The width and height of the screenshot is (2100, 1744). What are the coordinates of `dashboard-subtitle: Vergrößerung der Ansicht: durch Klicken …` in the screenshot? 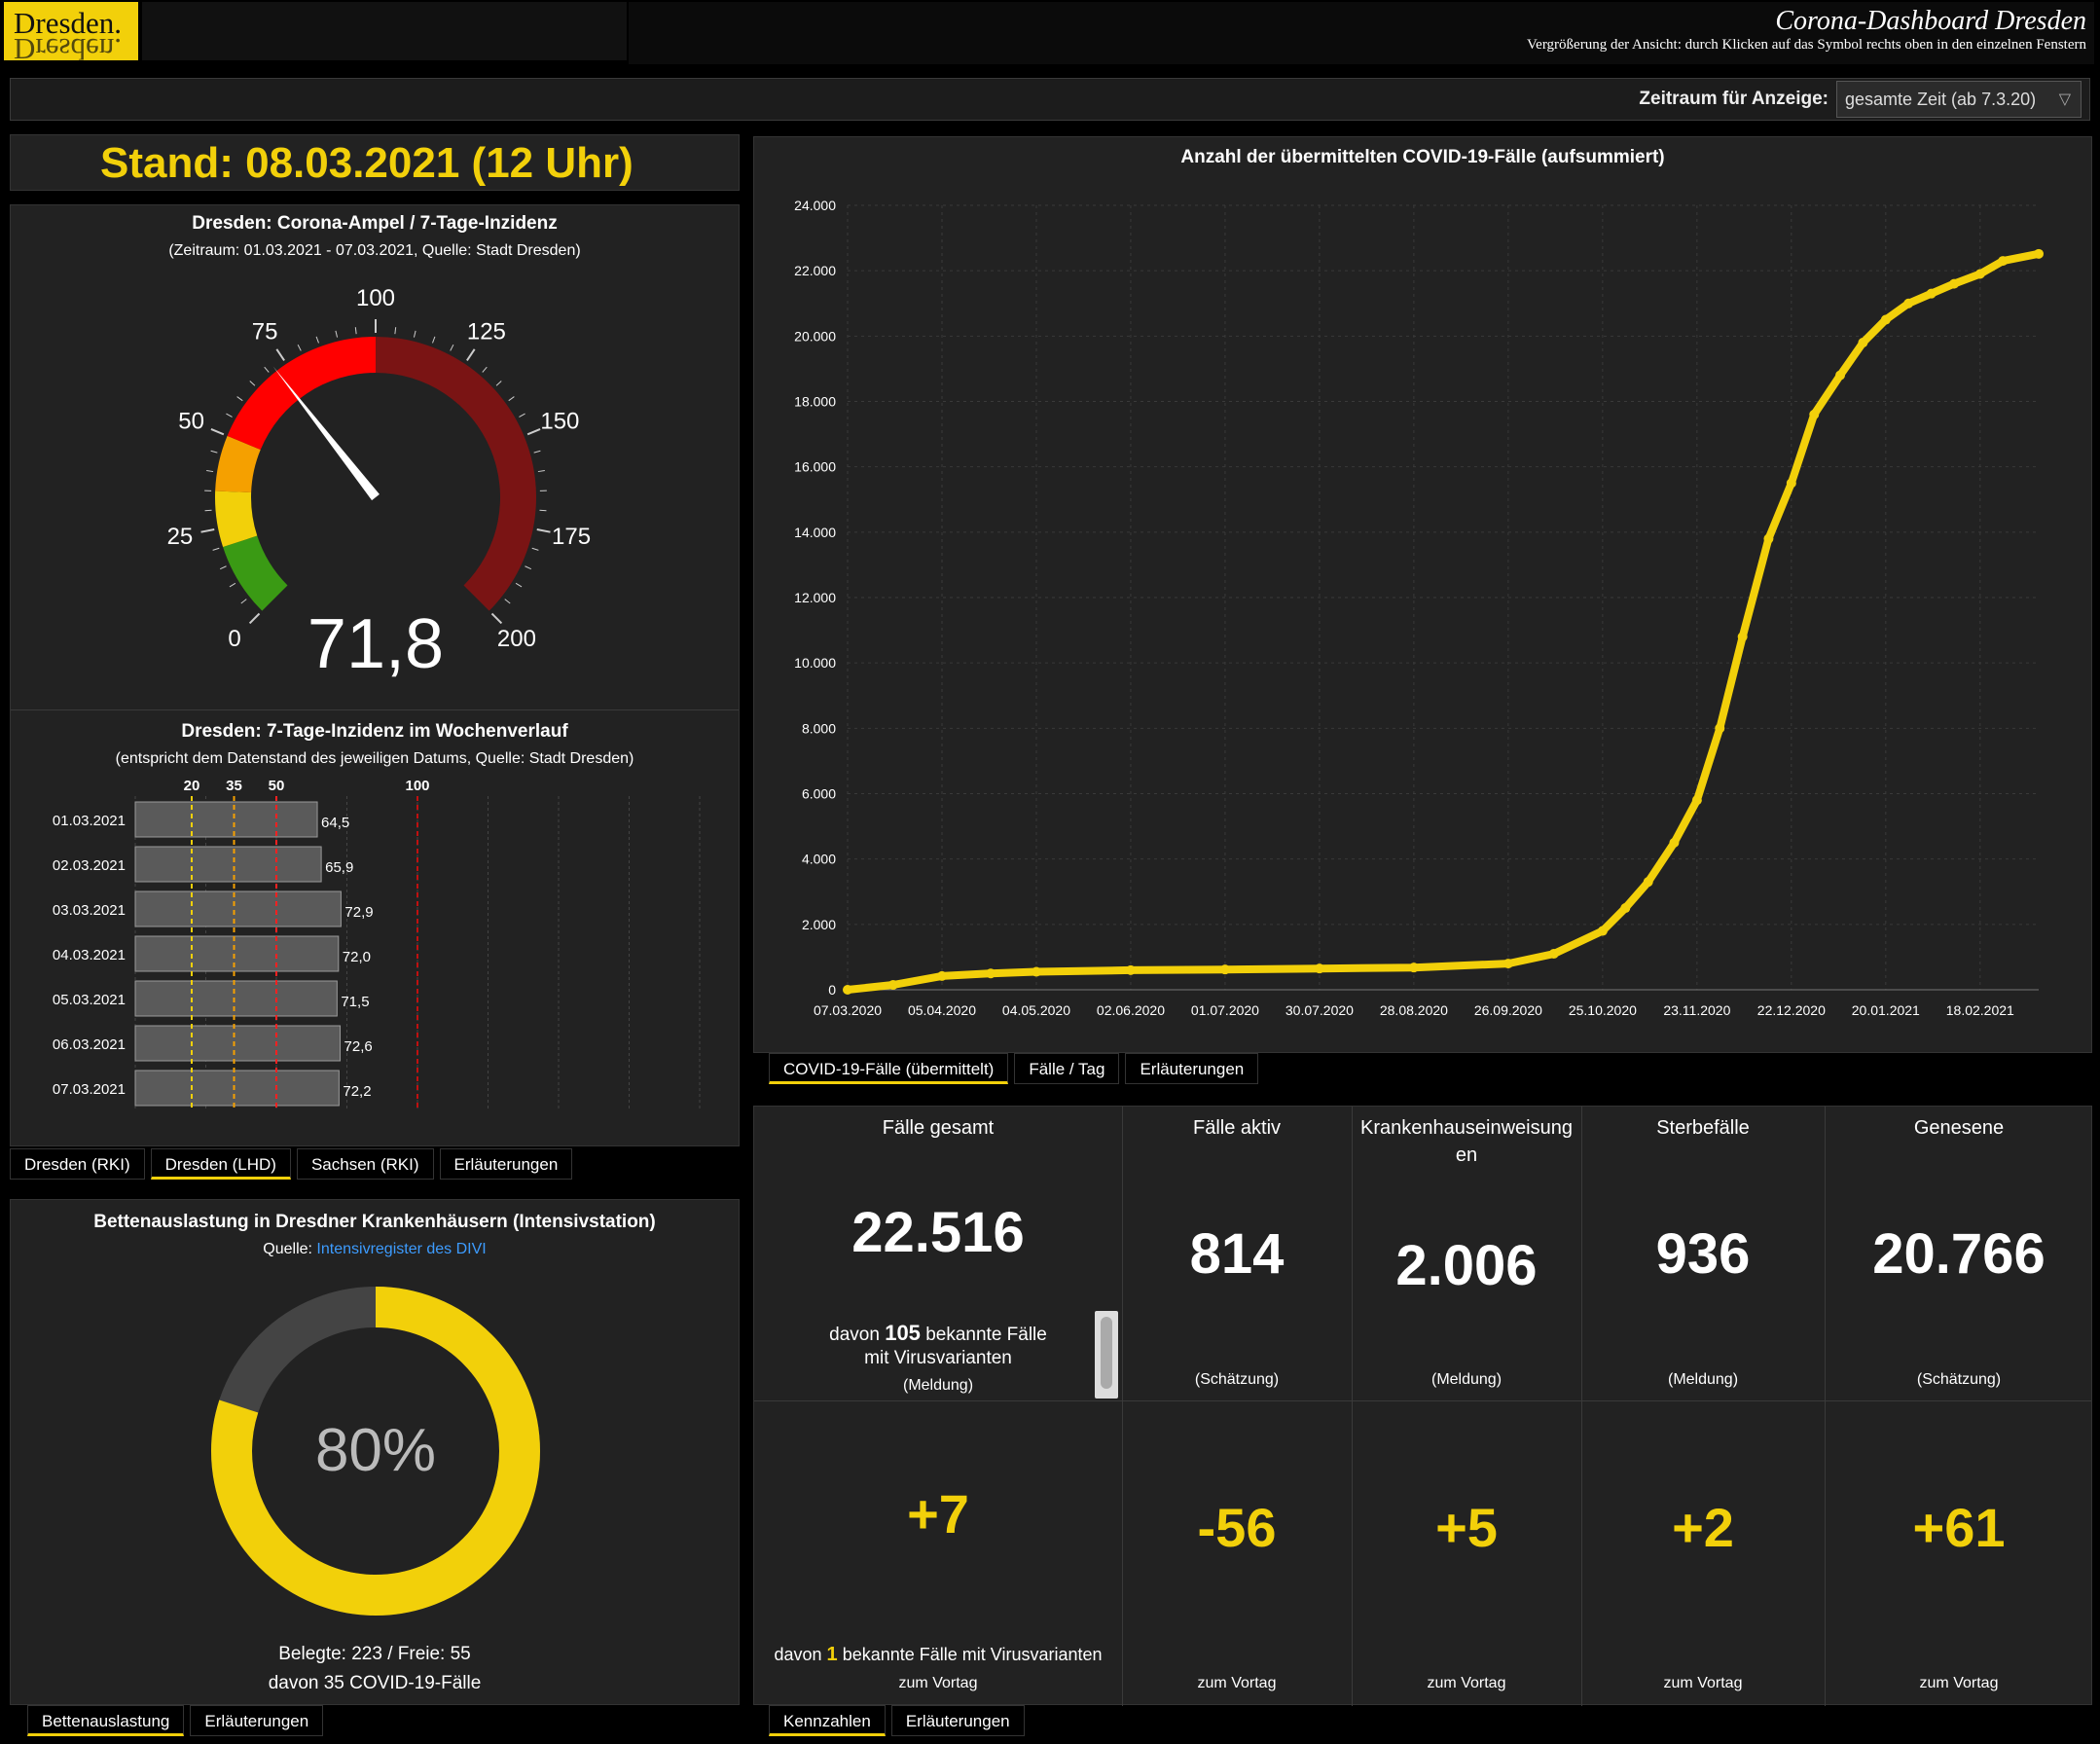 It's located at (1806, 45).